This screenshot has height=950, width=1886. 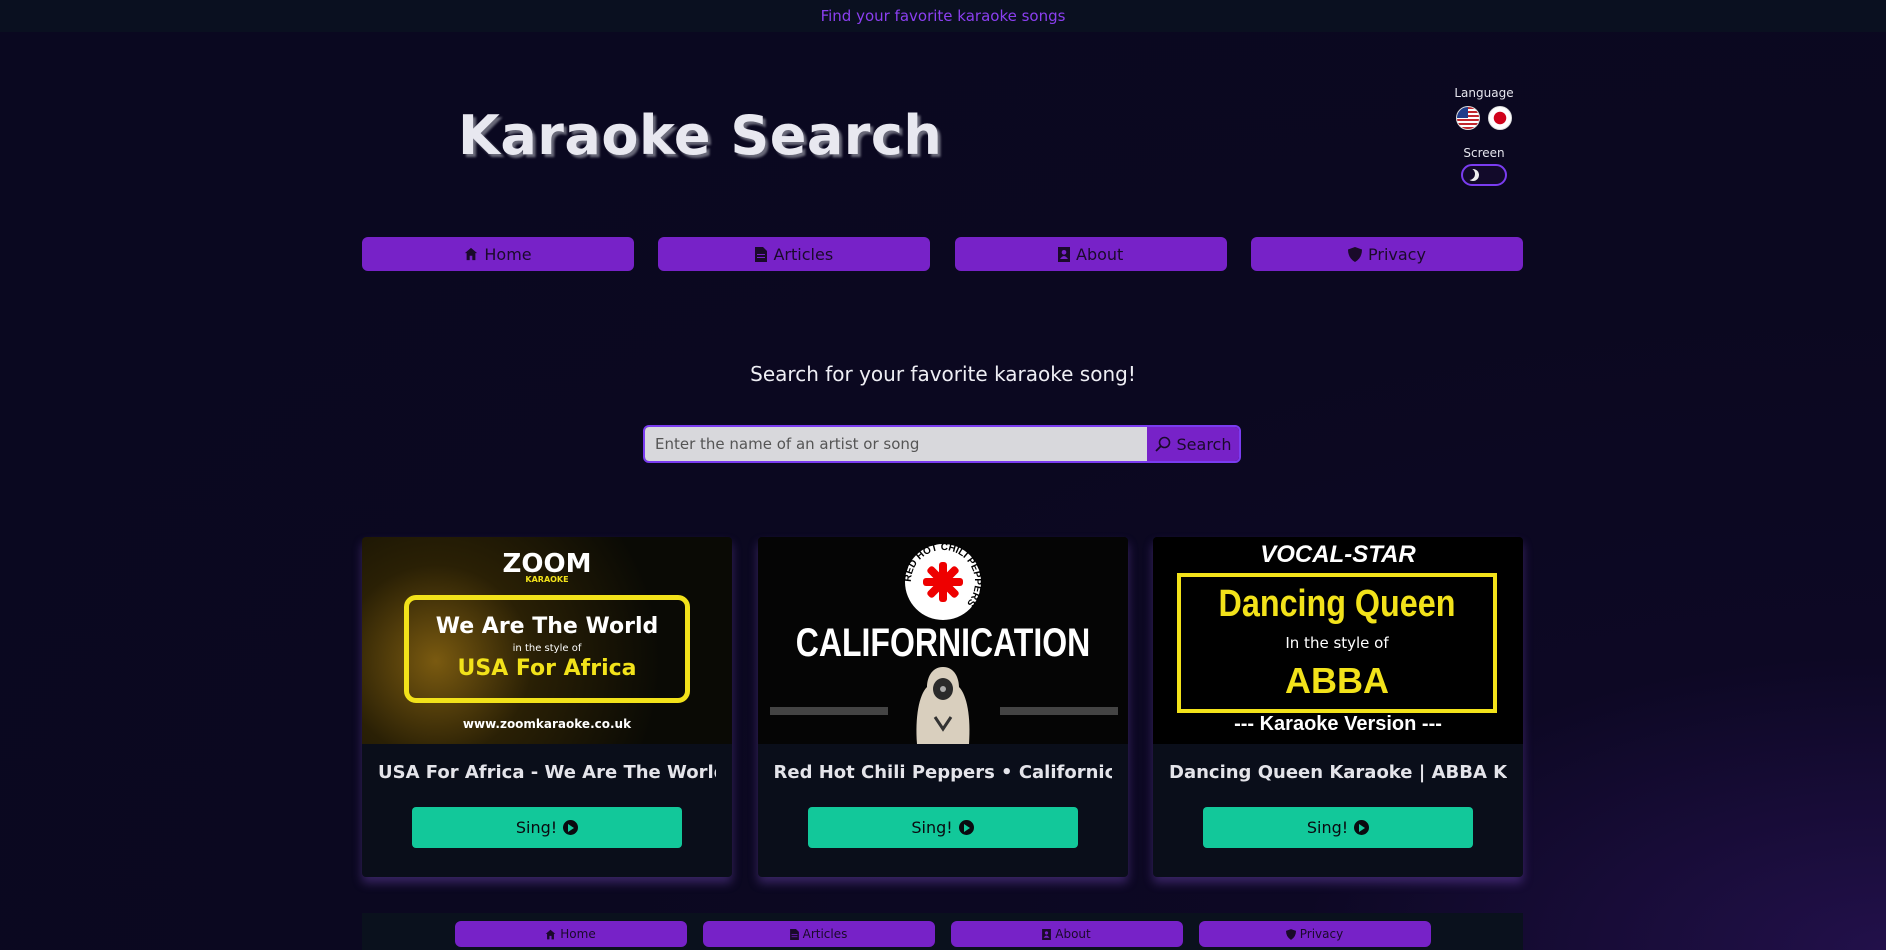 What do you see at coordinates (1204, 444) in the screenshot?
I see `search-button-label: Search` at bounding box center [1204, 444].